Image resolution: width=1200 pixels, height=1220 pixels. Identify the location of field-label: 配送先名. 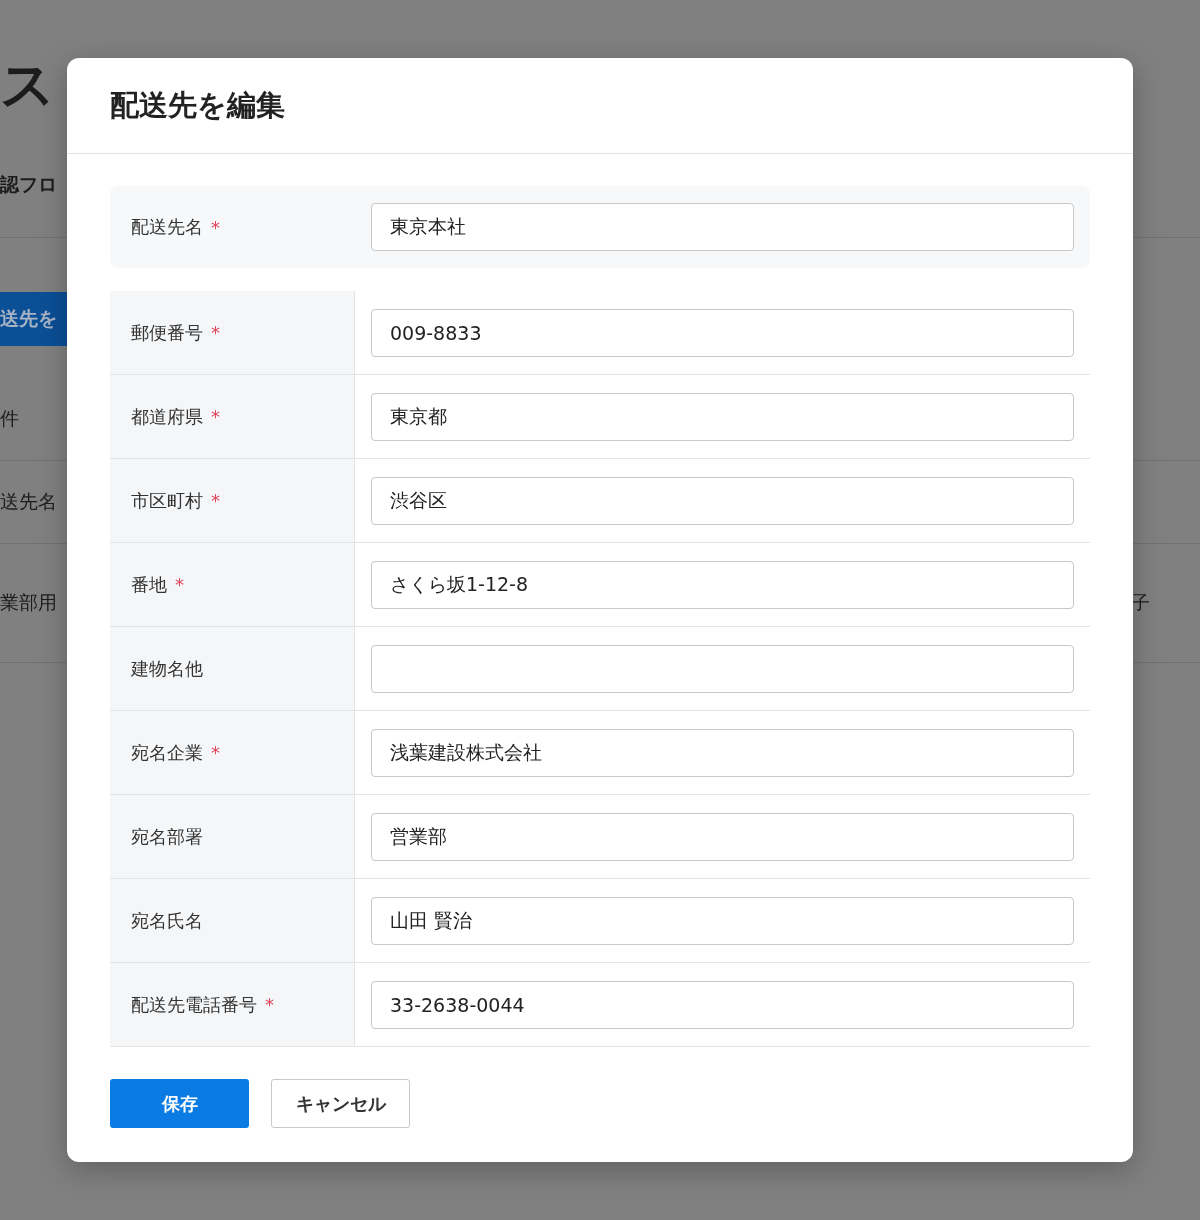
(167, 227).